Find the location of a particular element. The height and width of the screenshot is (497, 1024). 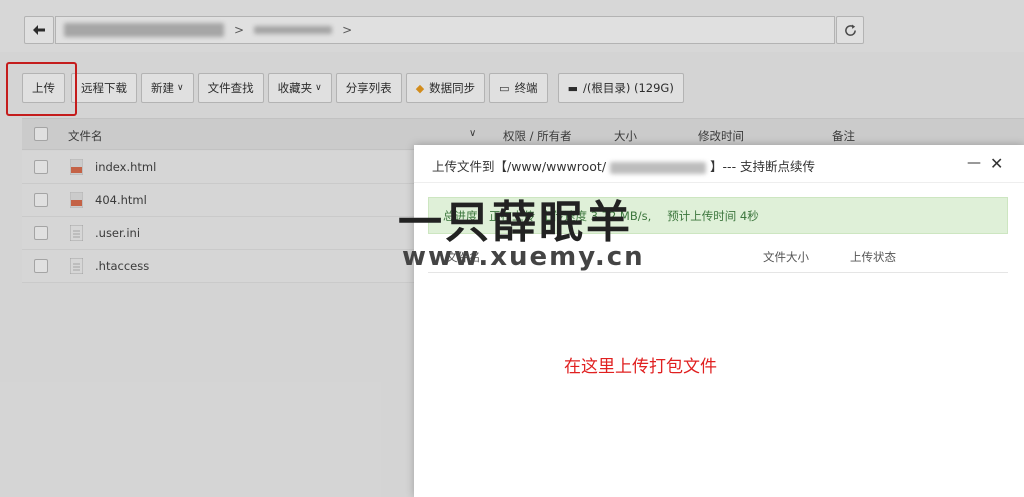

table-row: .htaccess is located at coordinates (218, 266).